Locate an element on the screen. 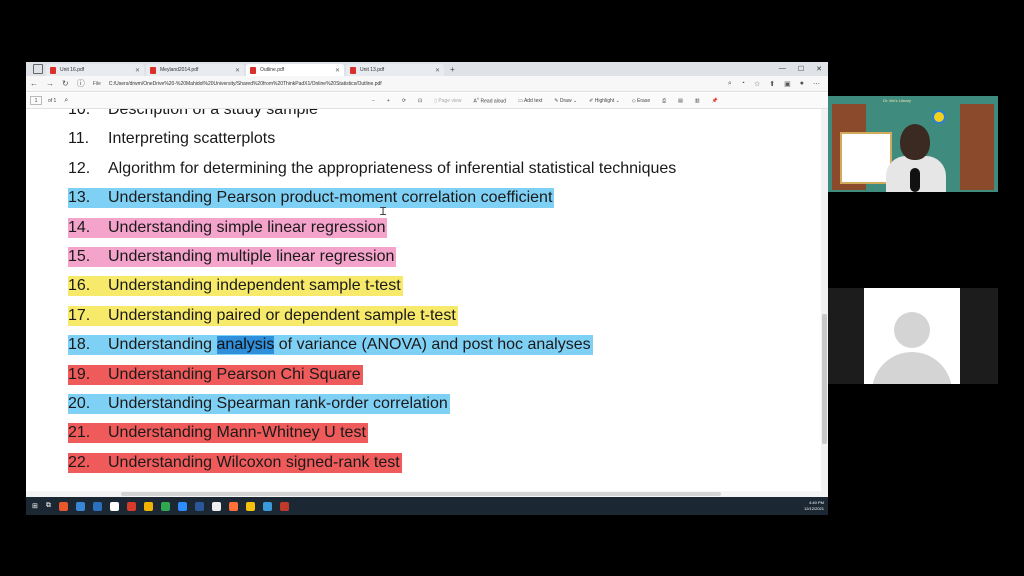 Image resolution: width=1024 pixels, height=576 pixels. participant-video is located at coordinates (913, 336).